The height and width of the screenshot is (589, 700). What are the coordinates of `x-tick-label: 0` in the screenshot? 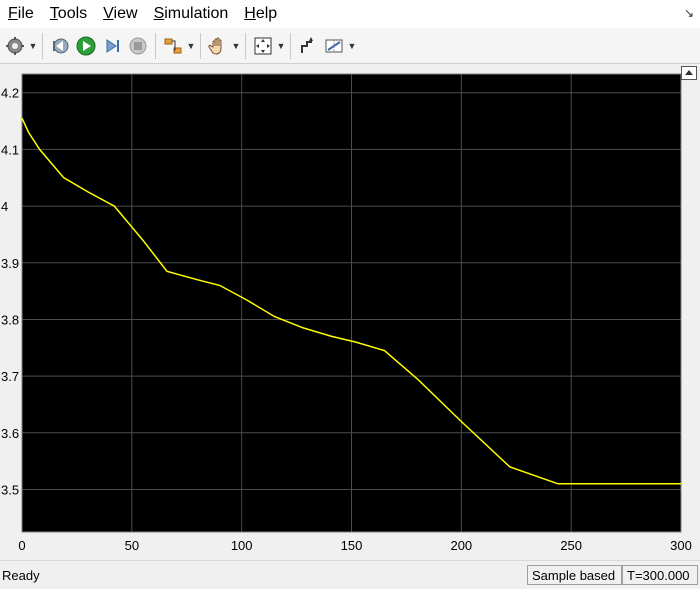 It's located at (21, 545).